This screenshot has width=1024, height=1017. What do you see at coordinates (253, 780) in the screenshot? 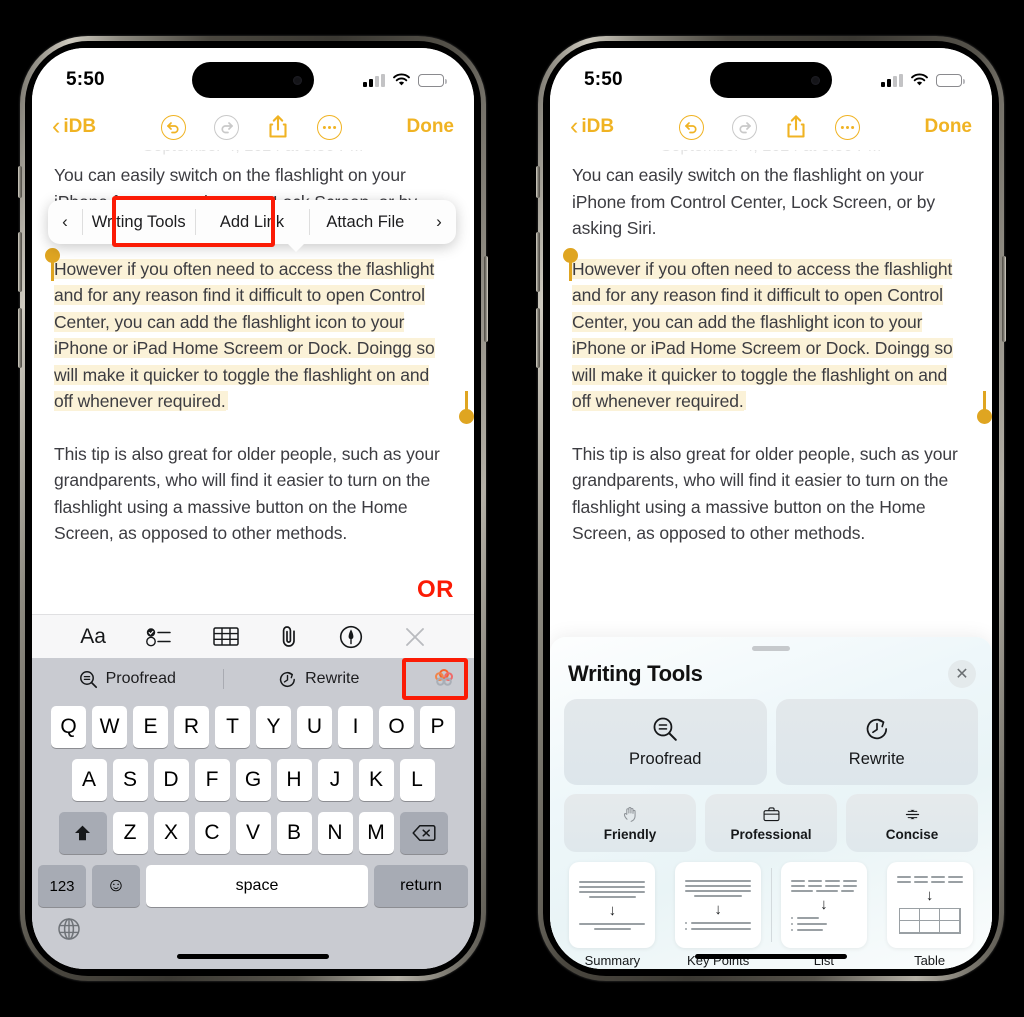
I see `key-g: G` at bounding box center [253, 780].